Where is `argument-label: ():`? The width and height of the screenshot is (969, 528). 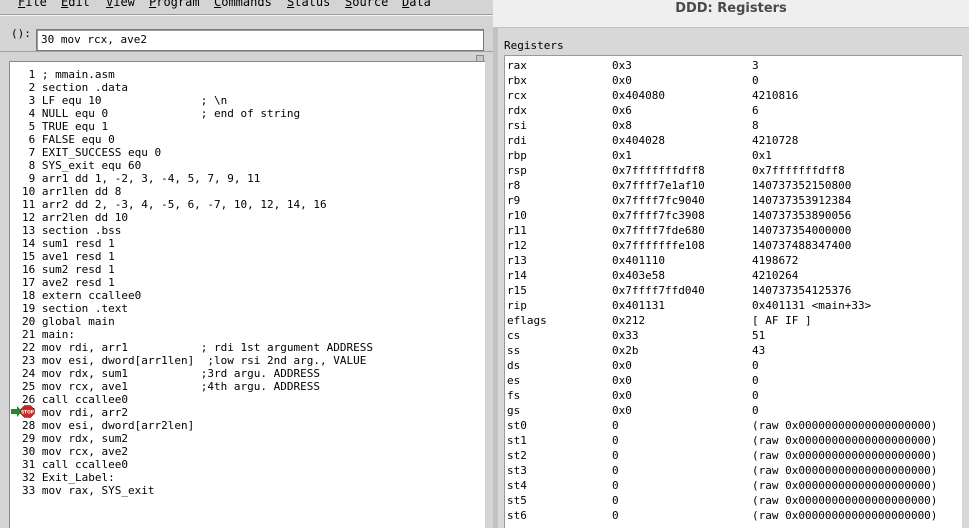
argument-label: (): is located at coordinates (21, 33).